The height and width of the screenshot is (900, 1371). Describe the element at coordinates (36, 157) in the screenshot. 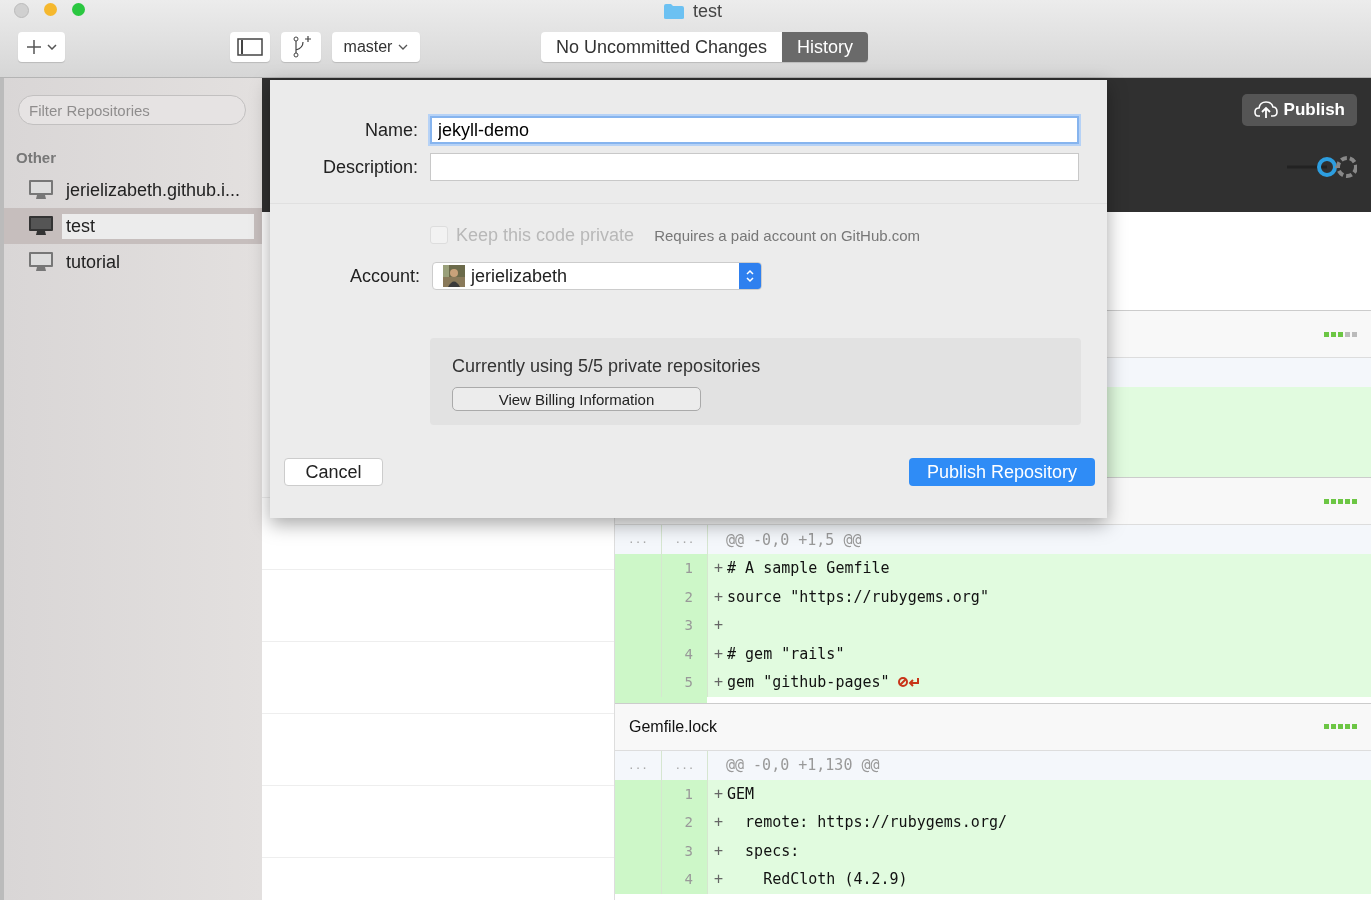

I see `section-heading: Other` at that location.